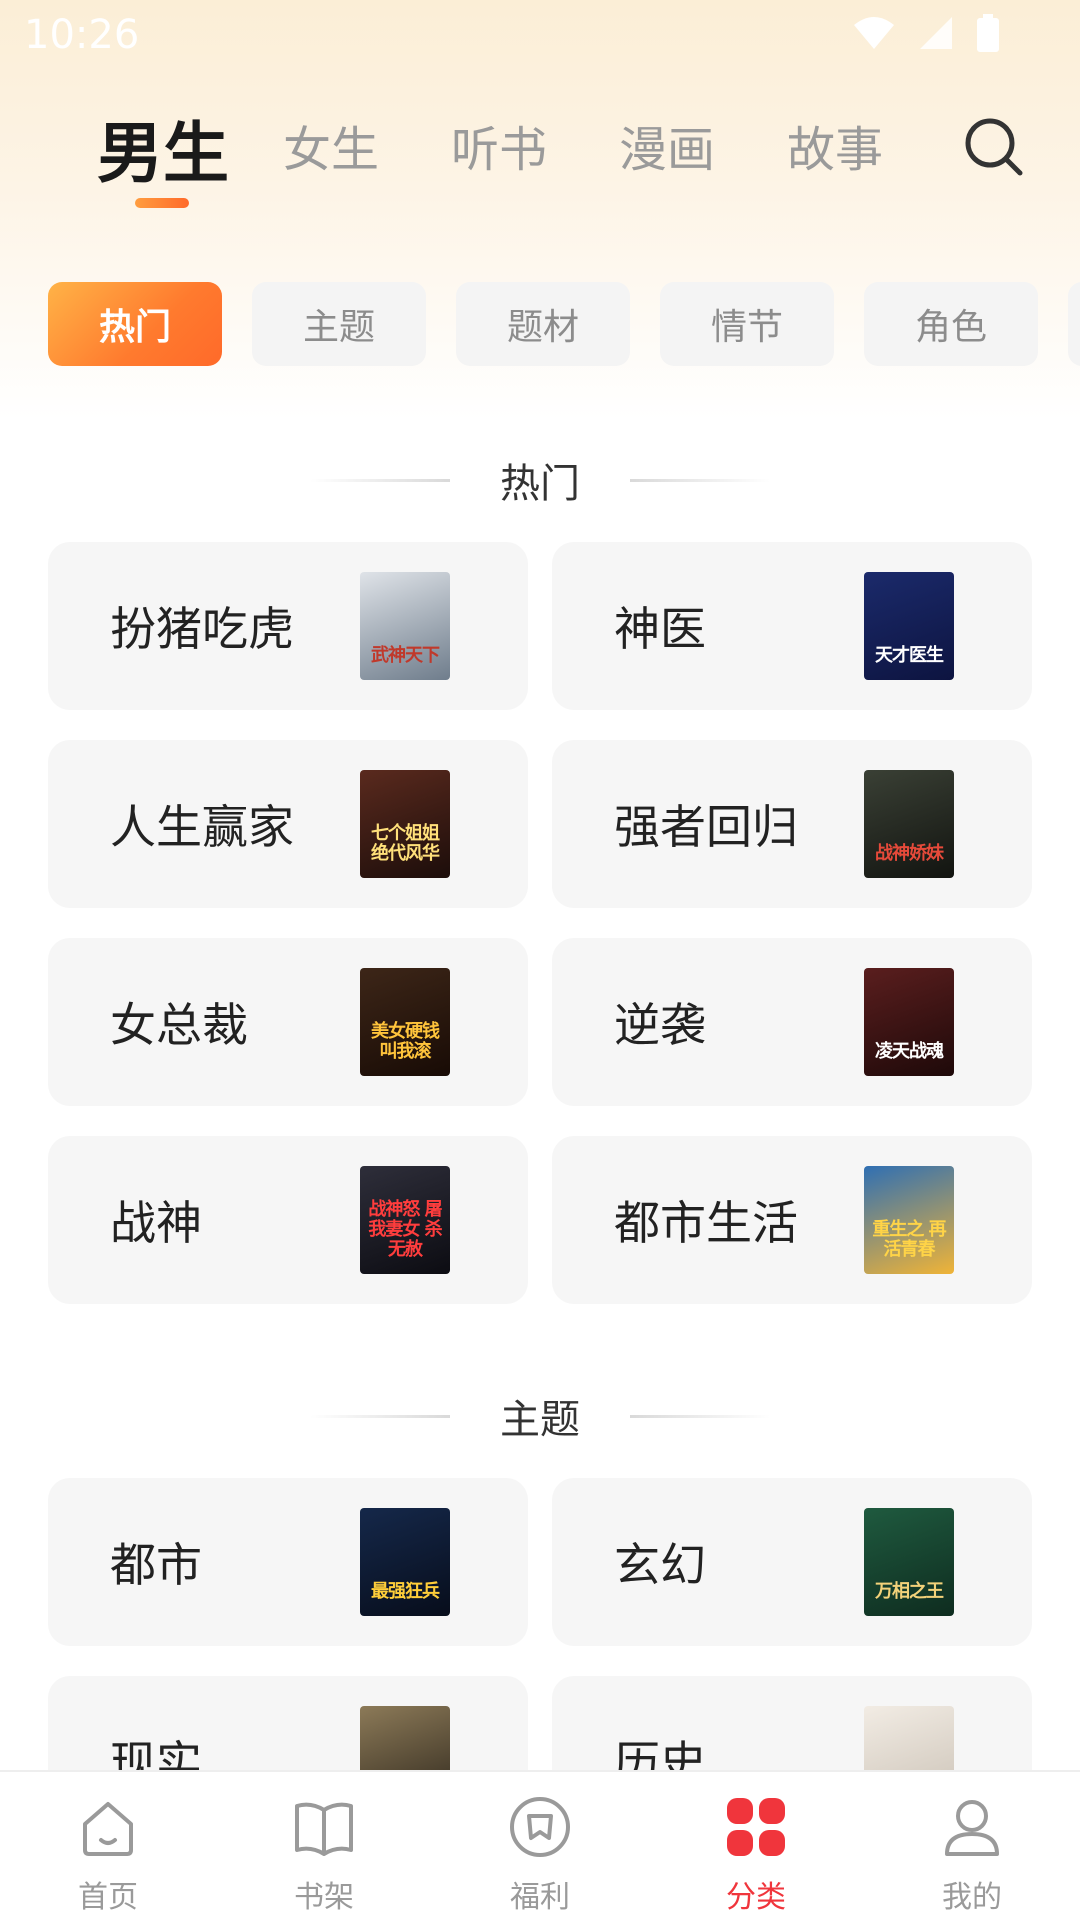 The width and height of the screenshot is (1080, 1920). I want to click on book-cover: 年少有为, so click(405, 1738).